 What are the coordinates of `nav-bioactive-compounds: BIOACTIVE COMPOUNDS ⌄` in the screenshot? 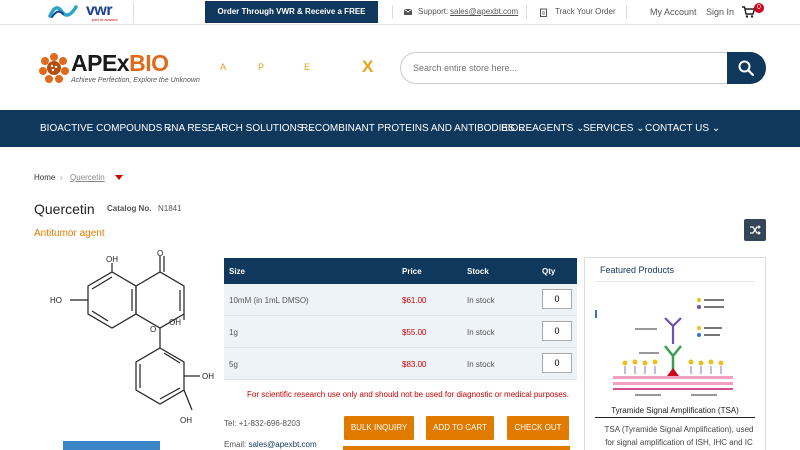 It's located at (106, 128).